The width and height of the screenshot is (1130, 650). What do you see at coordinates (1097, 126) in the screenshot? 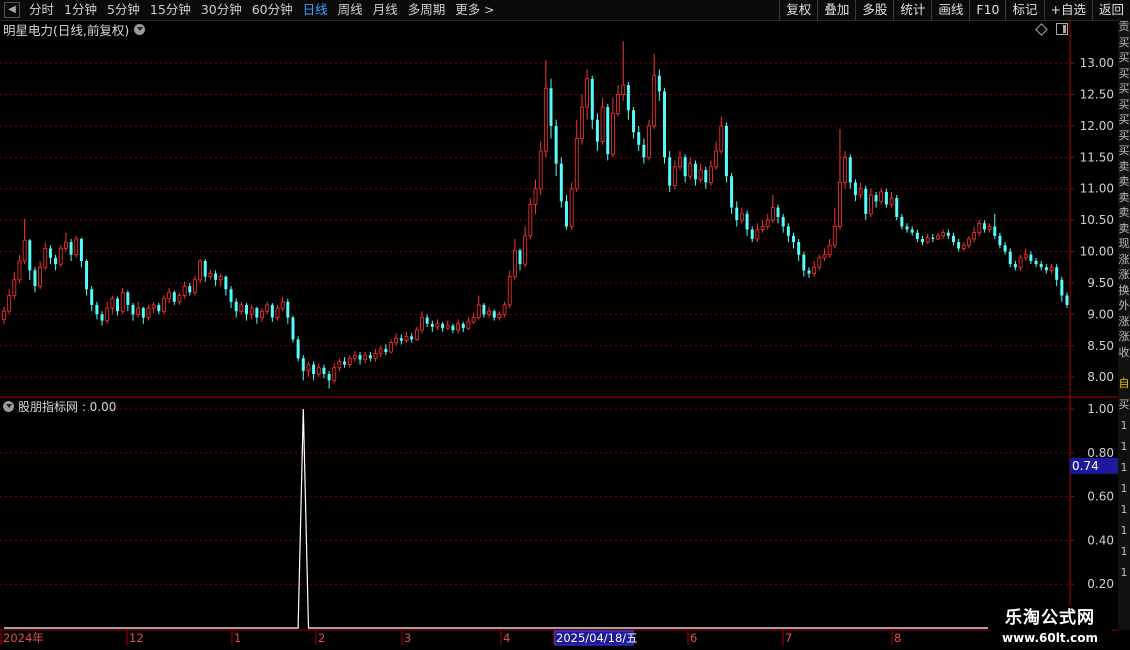
I see `y-tick-label: 12.00` at bounding box center [1097, 126].